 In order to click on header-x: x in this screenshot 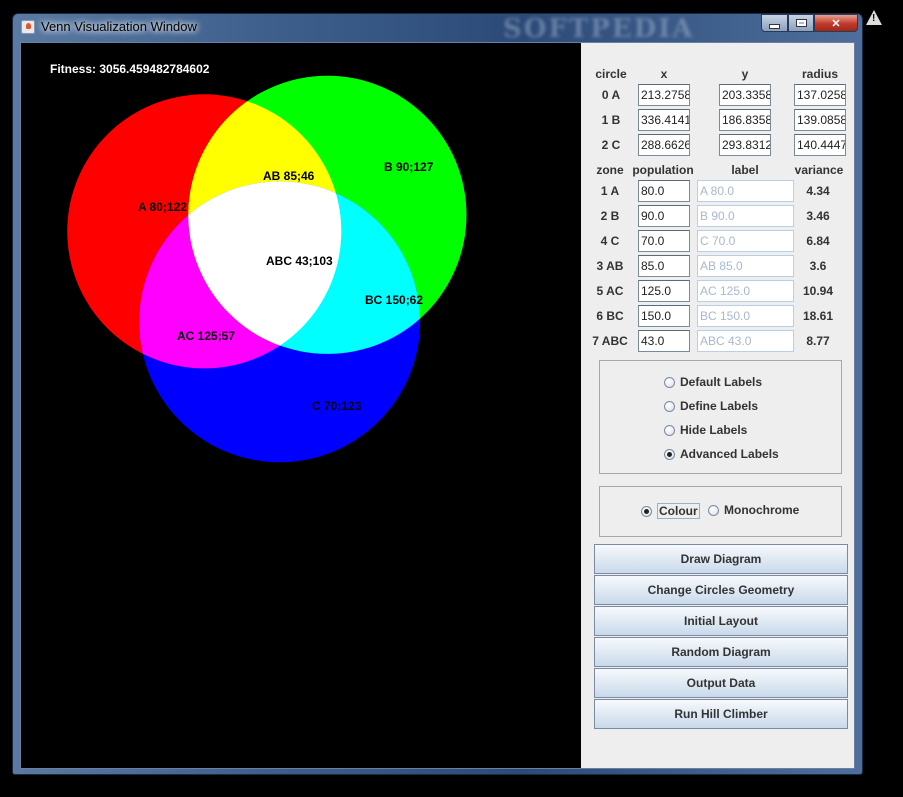, I will do `click(664, 74)`.